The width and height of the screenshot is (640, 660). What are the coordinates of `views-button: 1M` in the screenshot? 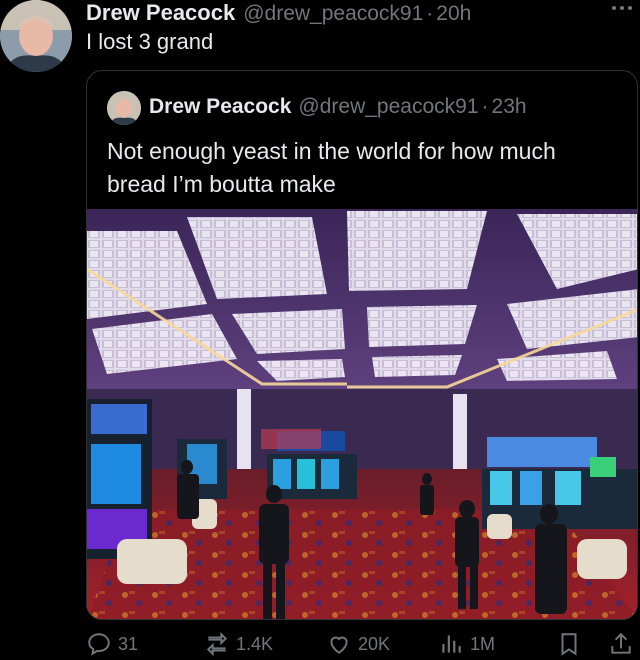 It's located at (466, 644).